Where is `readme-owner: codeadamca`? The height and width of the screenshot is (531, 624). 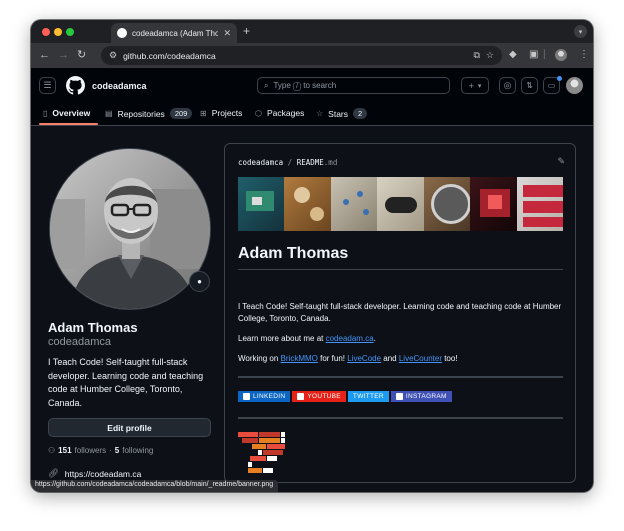 readme-owner: codeadamca is located at coordinates (260, 162).